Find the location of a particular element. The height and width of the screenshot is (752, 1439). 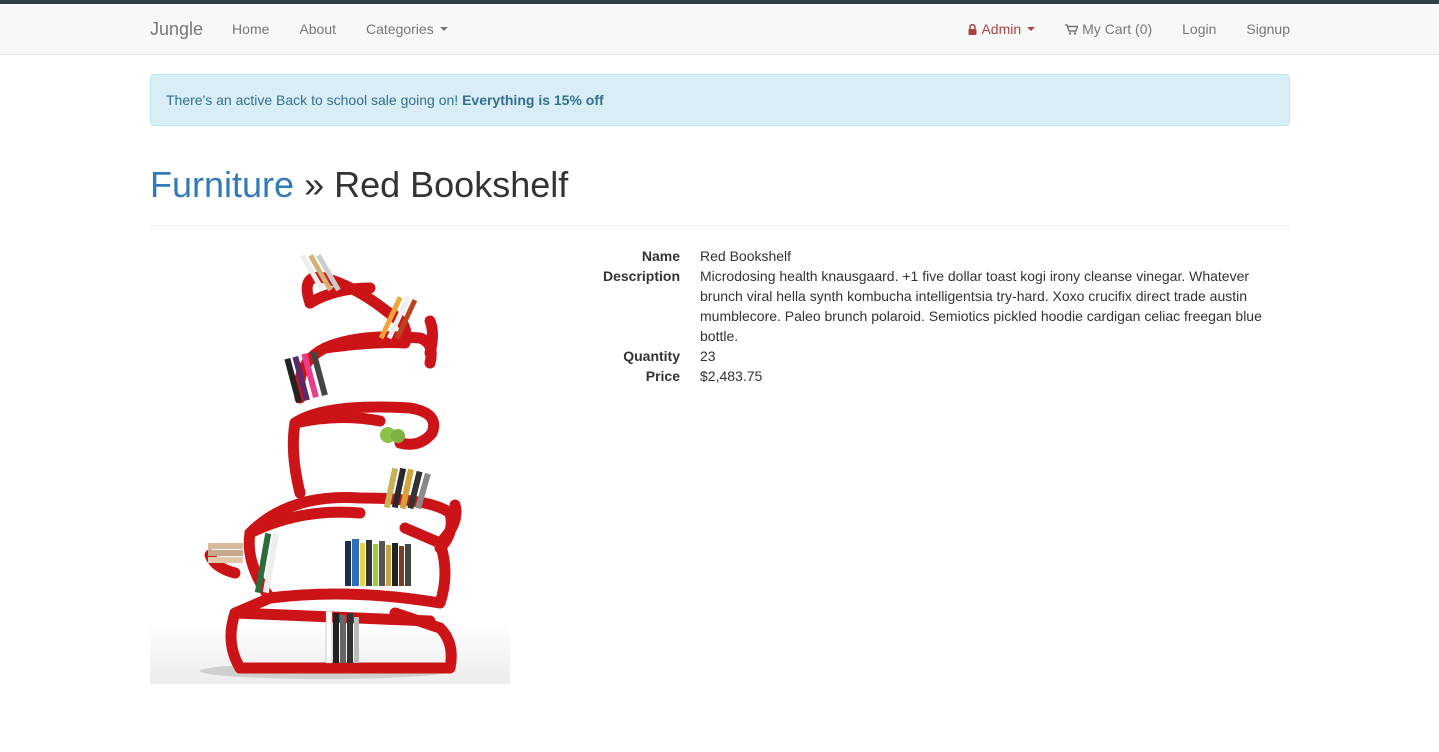

detail-value: $2,483.75 is located at coordinates (731, 376).